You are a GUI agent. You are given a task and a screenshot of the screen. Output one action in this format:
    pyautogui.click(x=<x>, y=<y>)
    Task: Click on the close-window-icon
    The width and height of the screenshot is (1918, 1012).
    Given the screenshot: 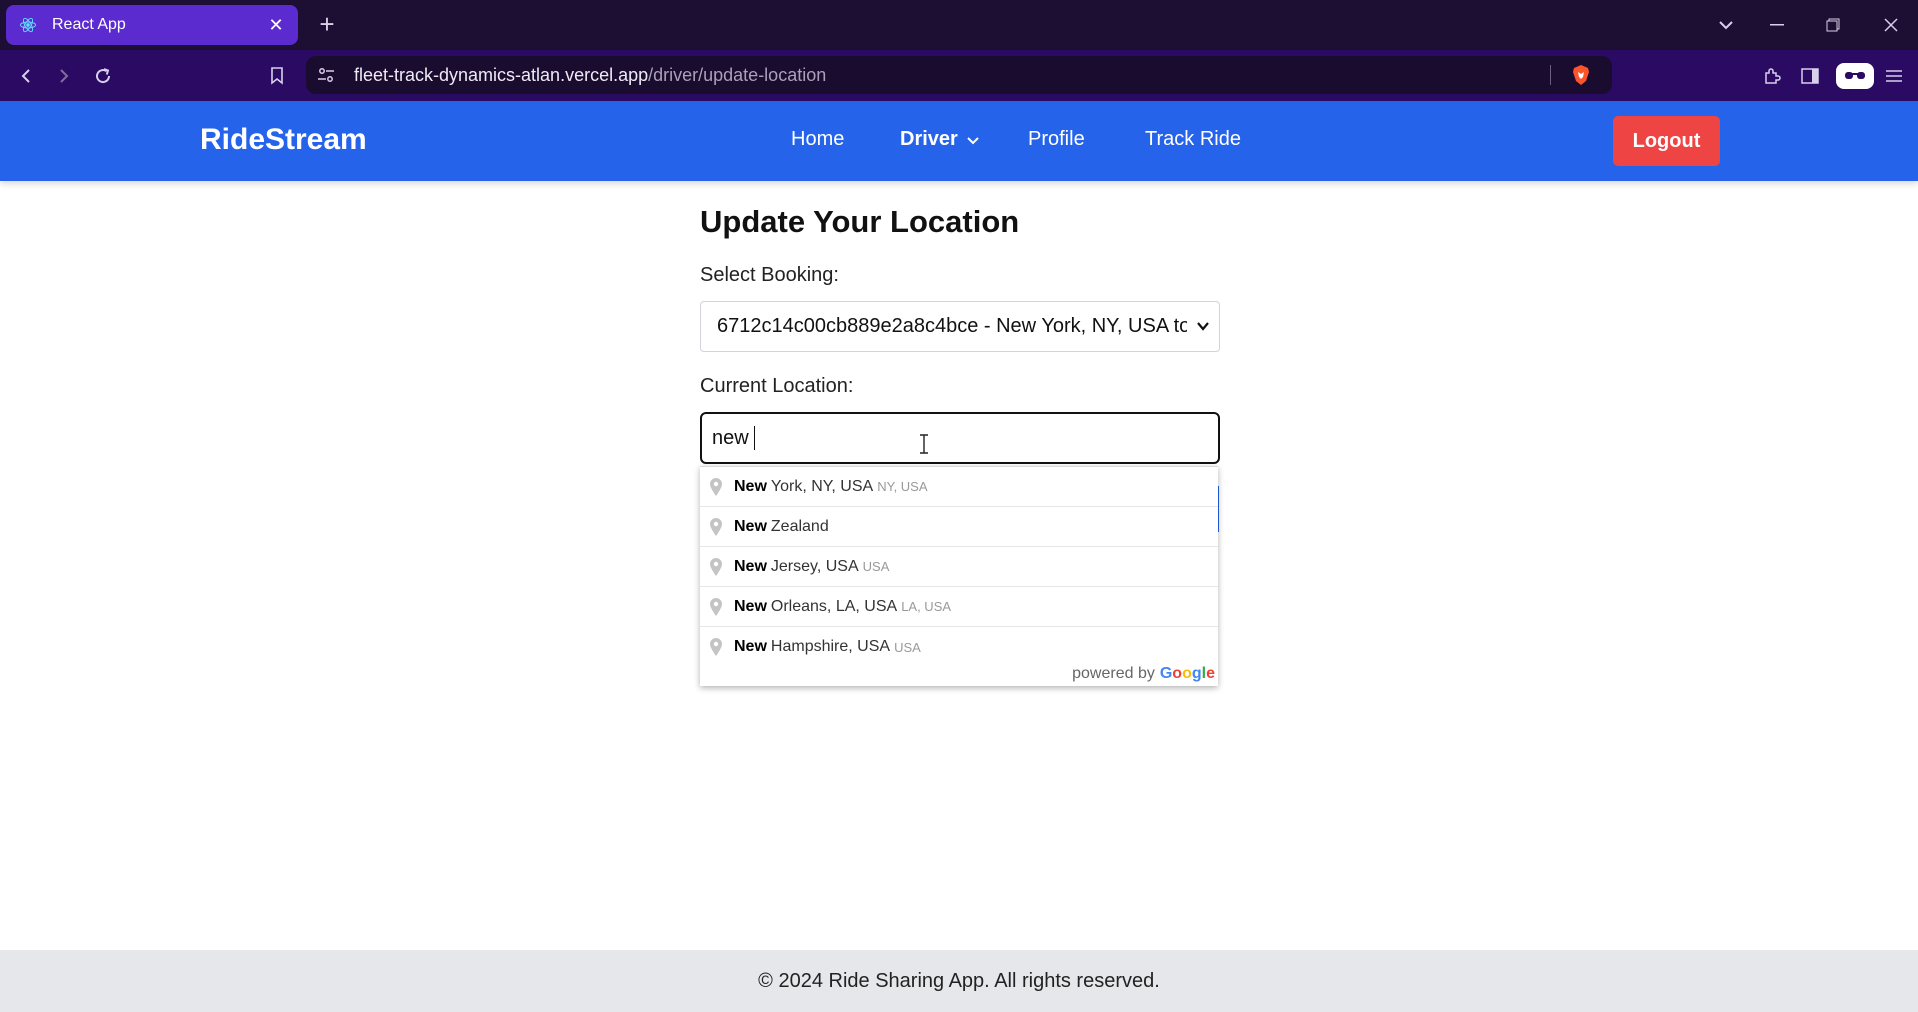 What is the action you would take?
    pyautogui.click(x=1891, y=25)
    